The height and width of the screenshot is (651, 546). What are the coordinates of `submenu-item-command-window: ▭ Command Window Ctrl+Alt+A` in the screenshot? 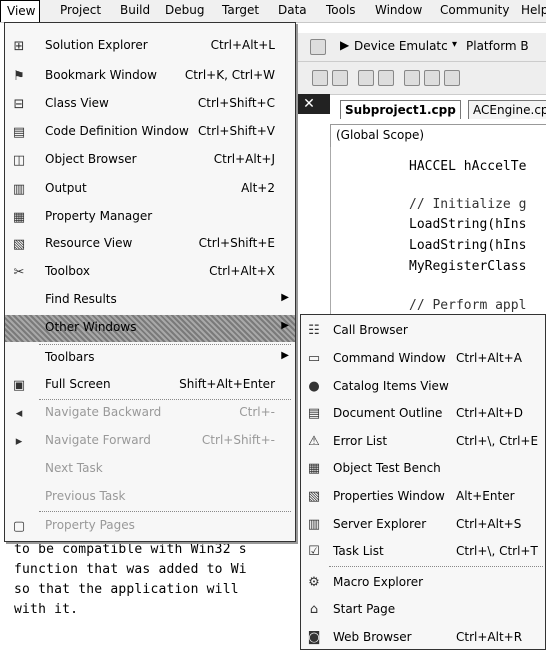 It's located at (423, 358).